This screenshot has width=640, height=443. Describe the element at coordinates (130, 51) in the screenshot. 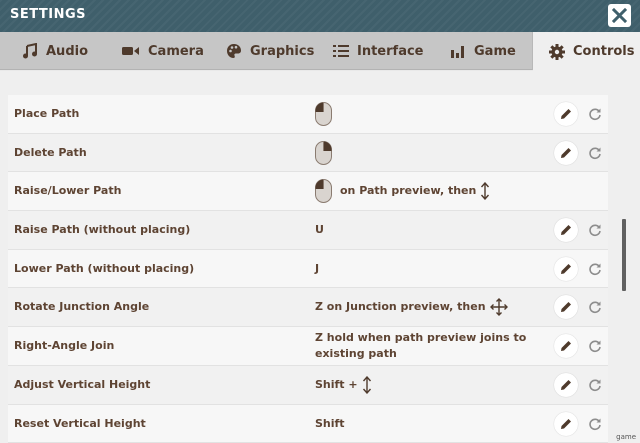

I see `video-camera-icon` at that location.